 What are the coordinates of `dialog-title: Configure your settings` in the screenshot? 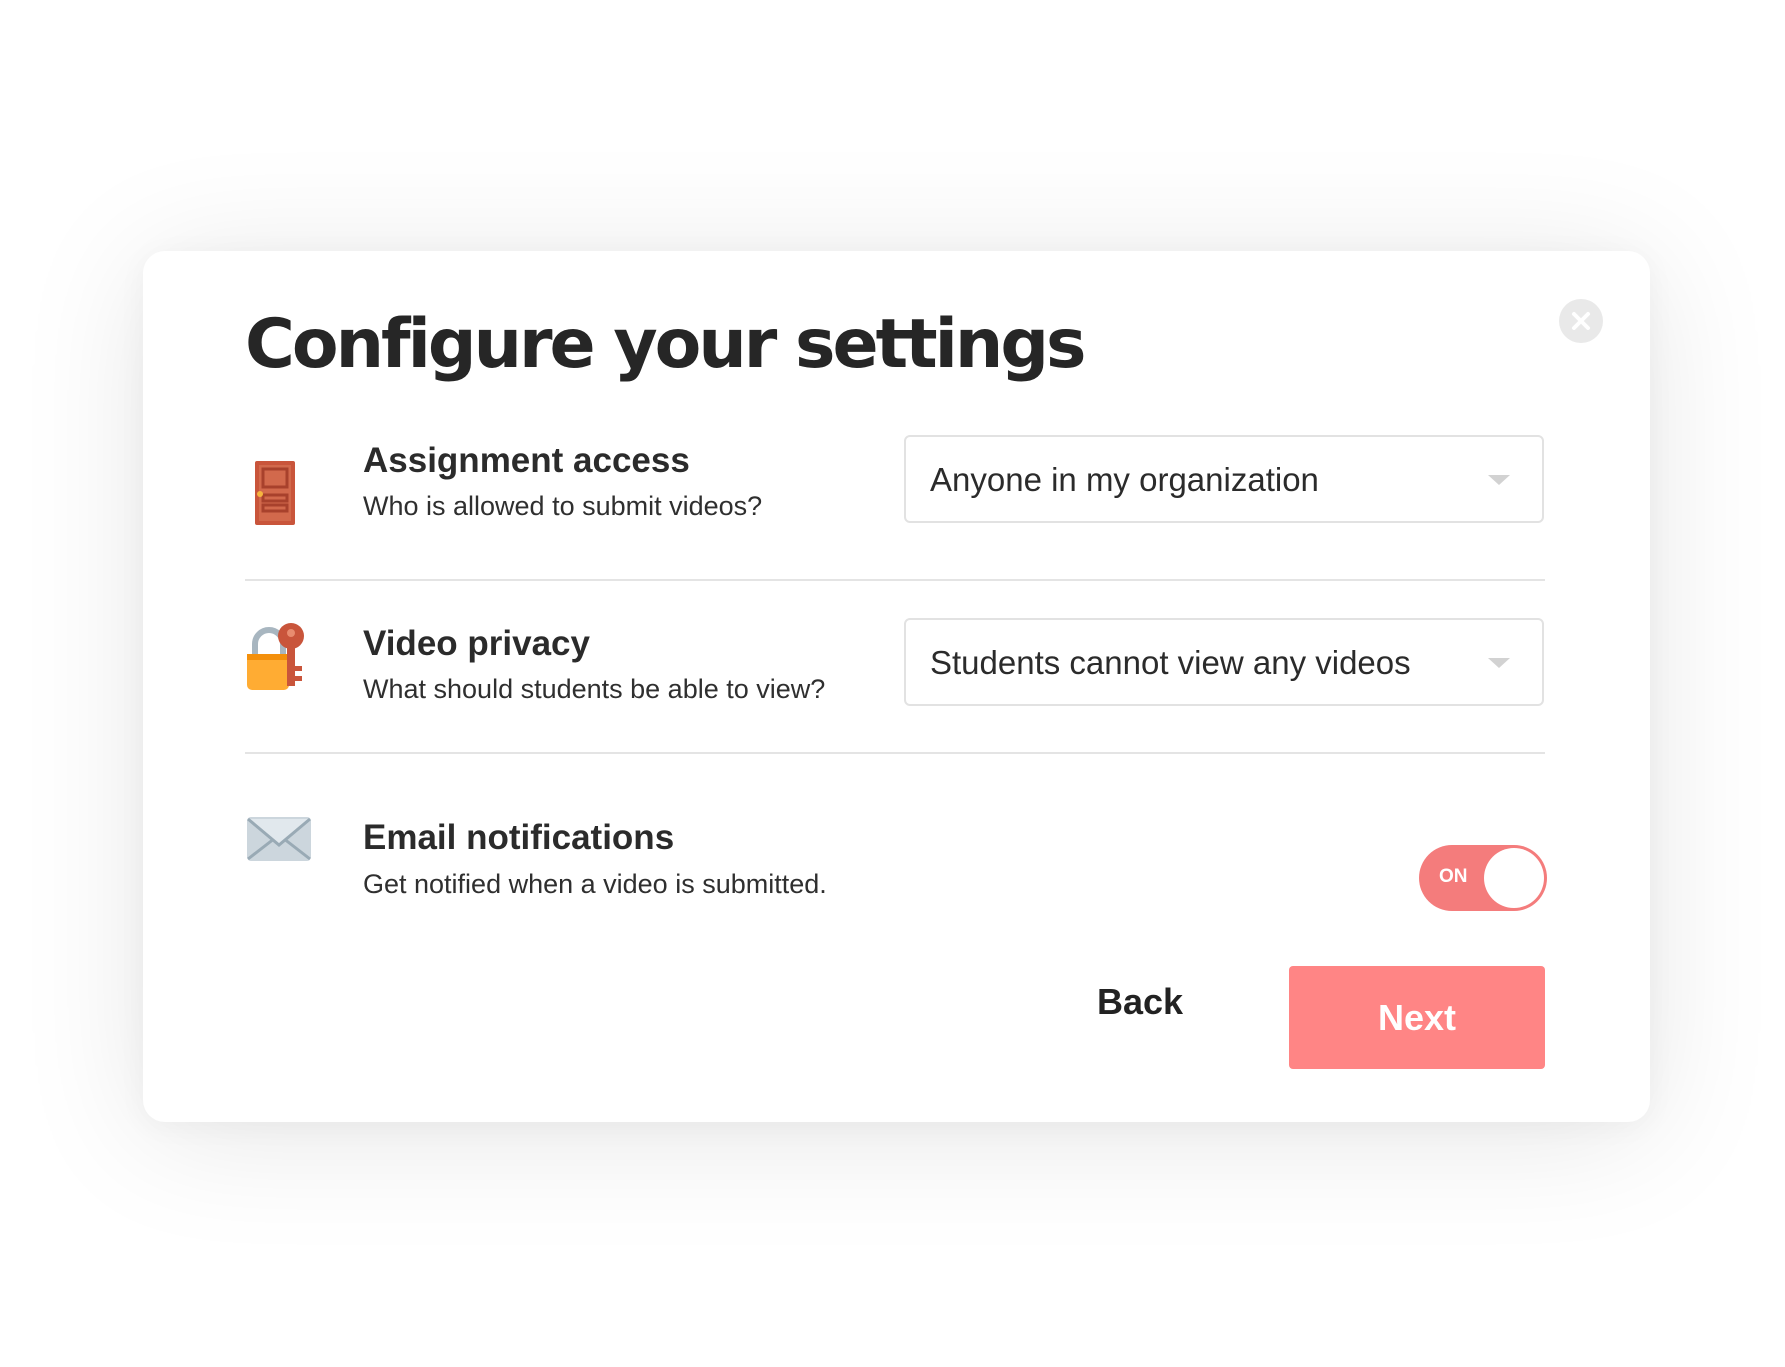 It's located at (665, 344).